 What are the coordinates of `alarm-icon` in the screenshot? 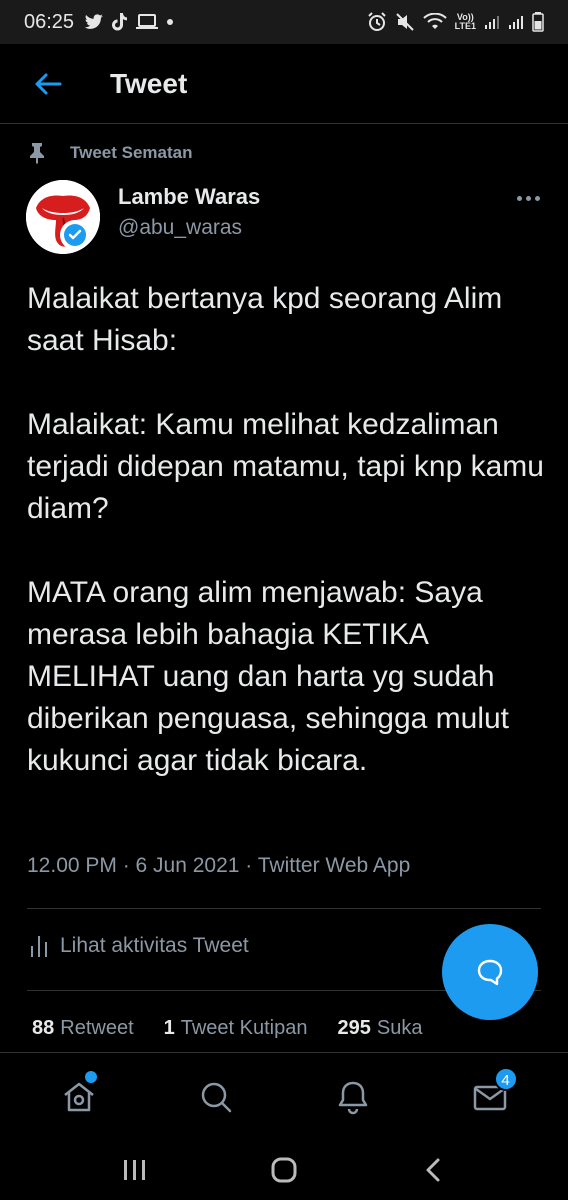 It's located at (376, 21).